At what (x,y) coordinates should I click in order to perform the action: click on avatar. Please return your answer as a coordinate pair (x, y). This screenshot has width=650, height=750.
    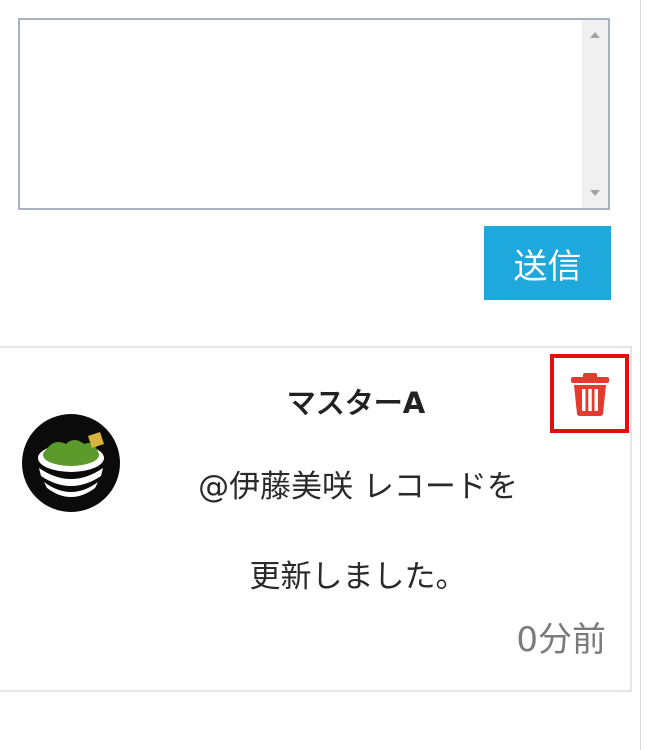
    Looking at the image, I should click on (71, 463).